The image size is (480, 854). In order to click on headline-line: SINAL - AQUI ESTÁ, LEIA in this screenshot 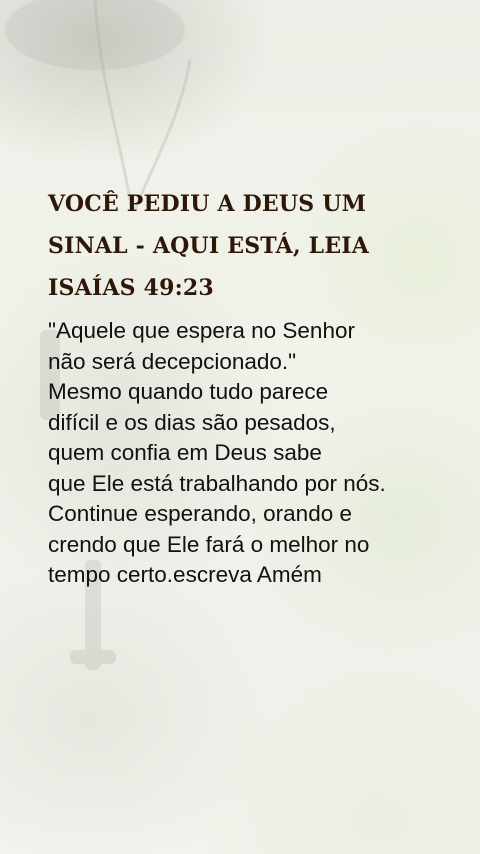, I will do `click(209, 246)`.